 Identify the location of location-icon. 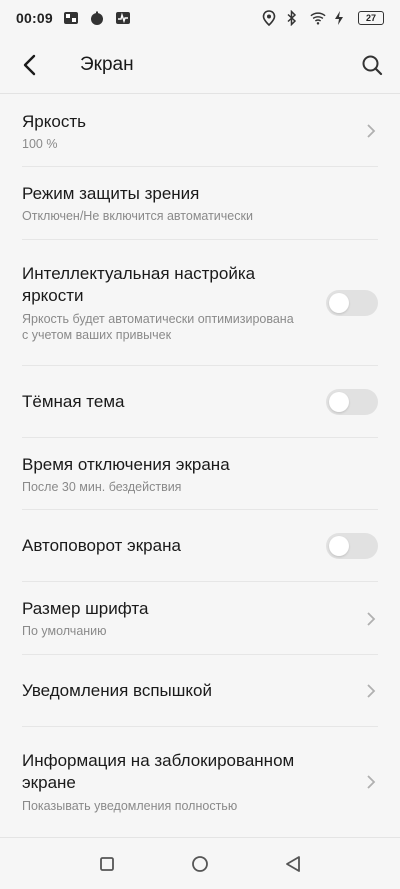
(270, 18).